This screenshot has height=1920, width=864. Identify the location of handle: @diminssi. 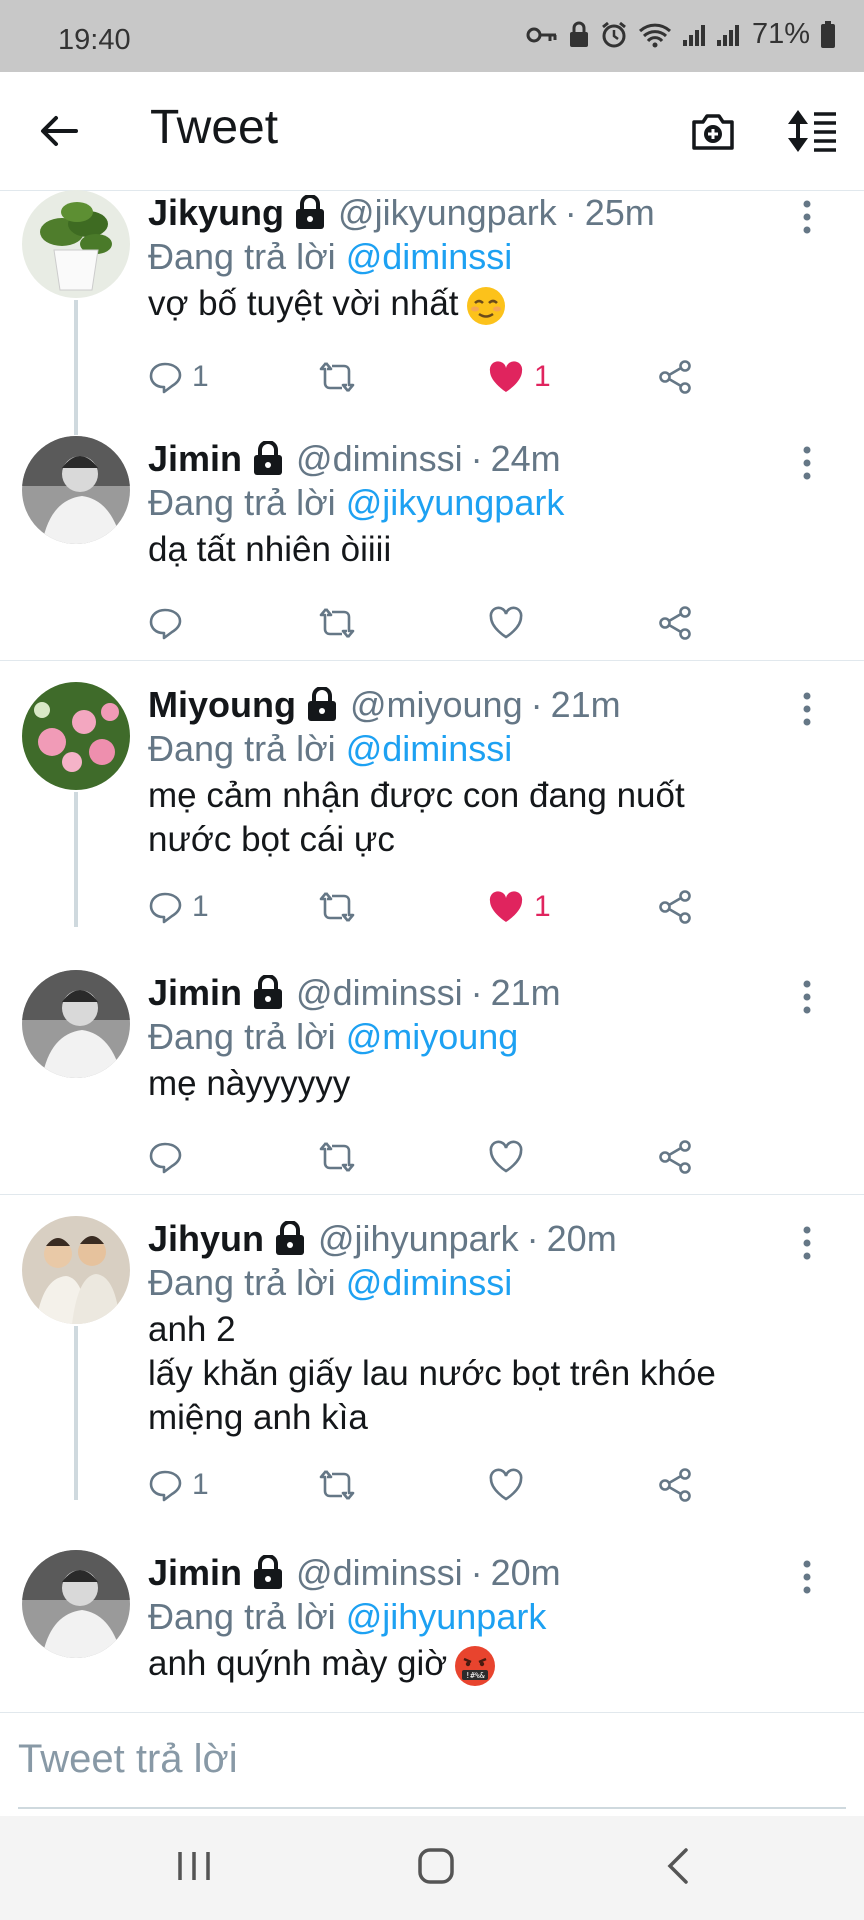
(379, 458).